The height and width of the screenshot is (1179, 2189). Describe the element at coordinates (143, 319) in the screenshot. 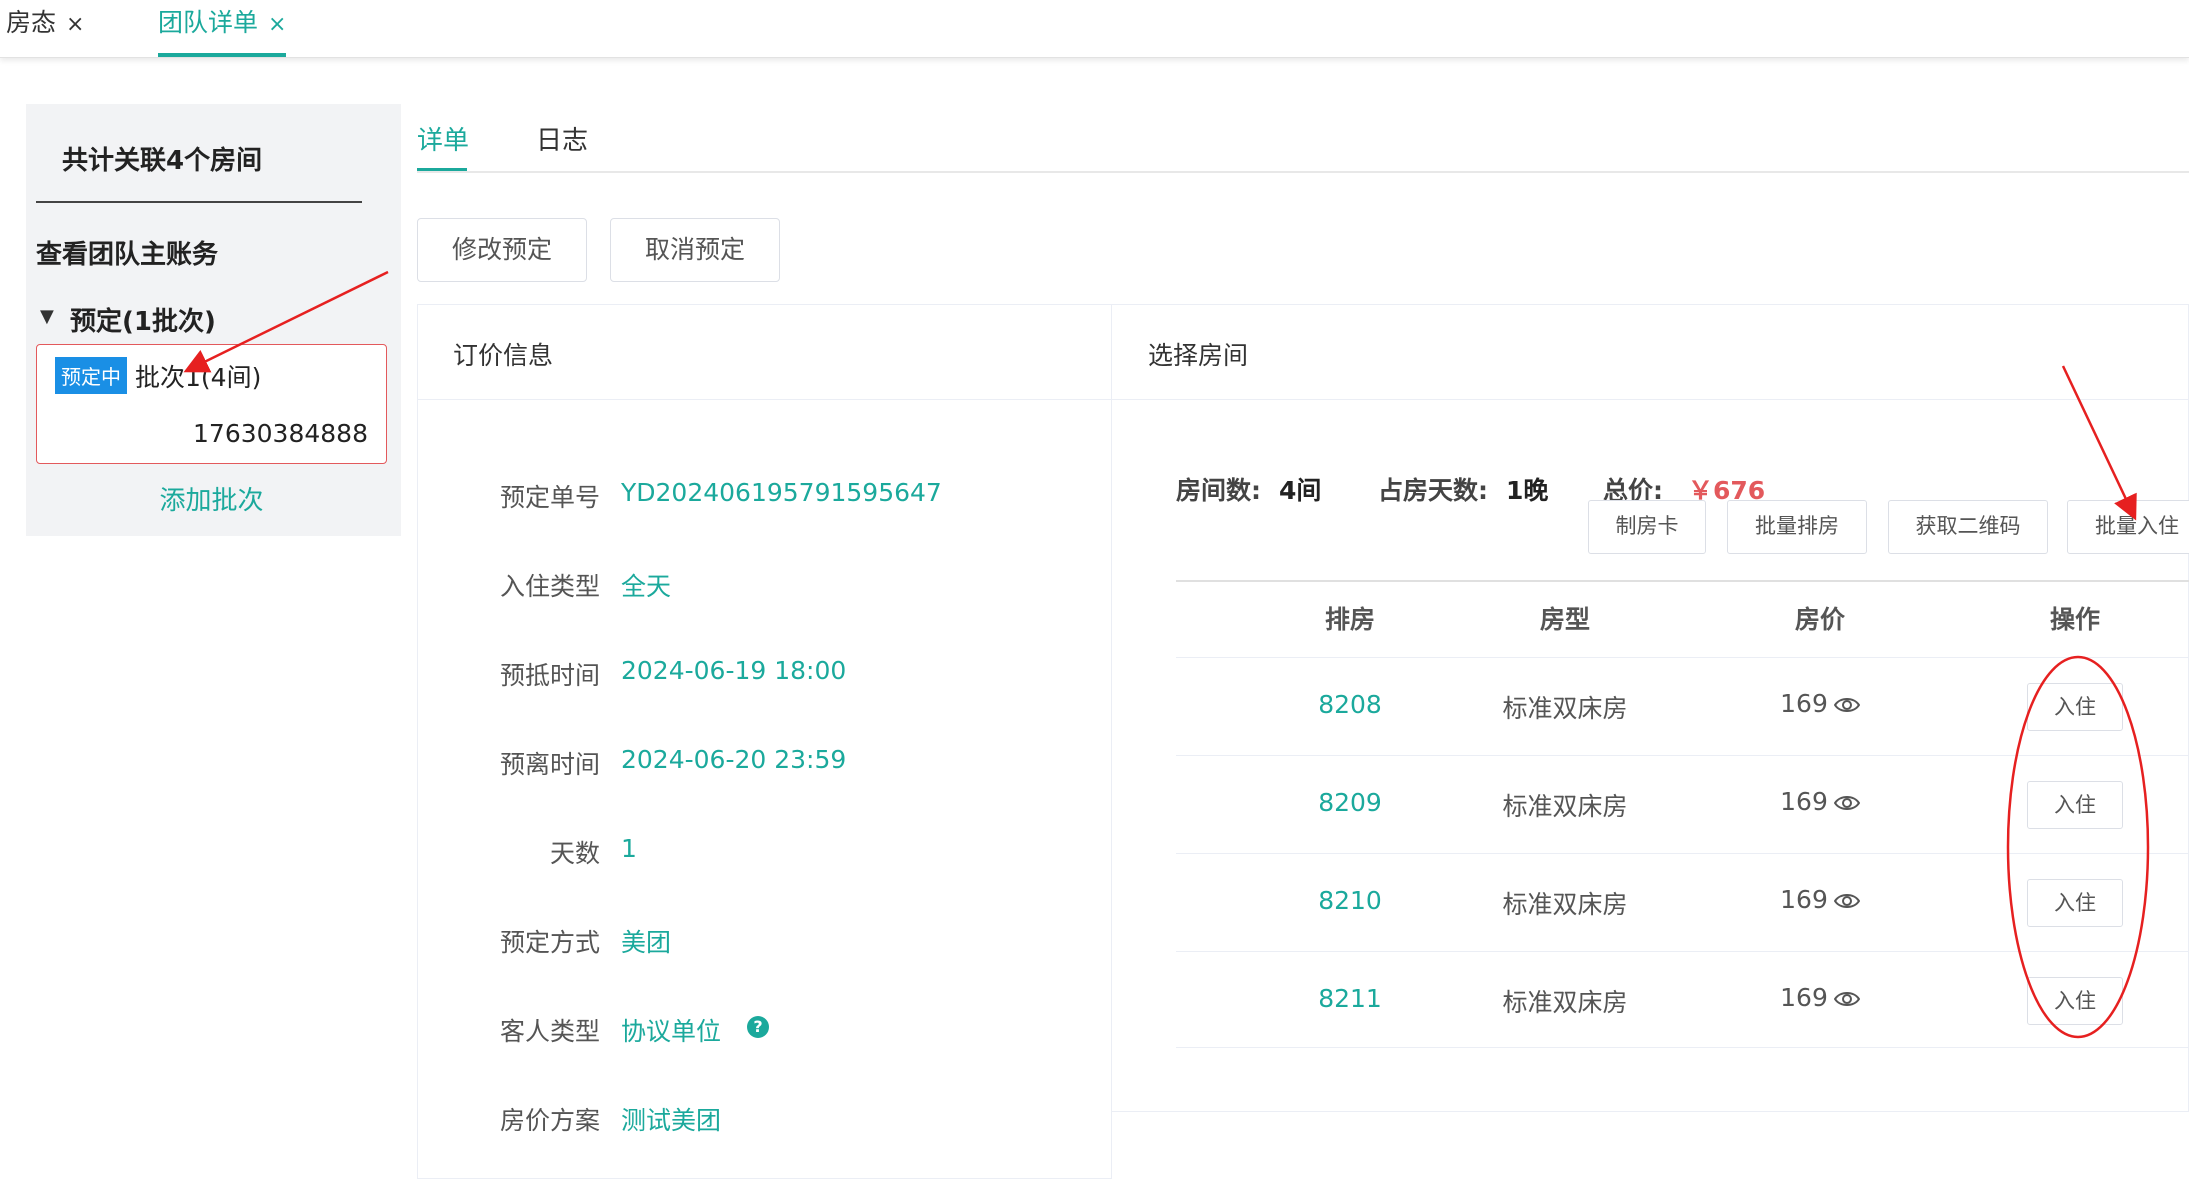

I see `reservation-group-label: 预定(1批次)` at that location.